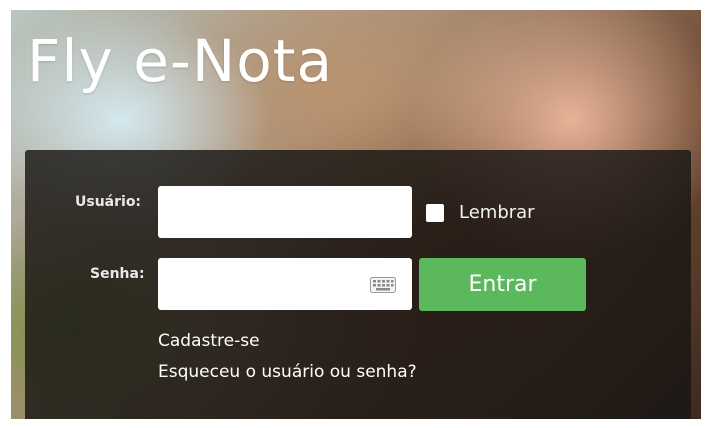  I want to click on submit-button: Entrar, so click(502, 284).